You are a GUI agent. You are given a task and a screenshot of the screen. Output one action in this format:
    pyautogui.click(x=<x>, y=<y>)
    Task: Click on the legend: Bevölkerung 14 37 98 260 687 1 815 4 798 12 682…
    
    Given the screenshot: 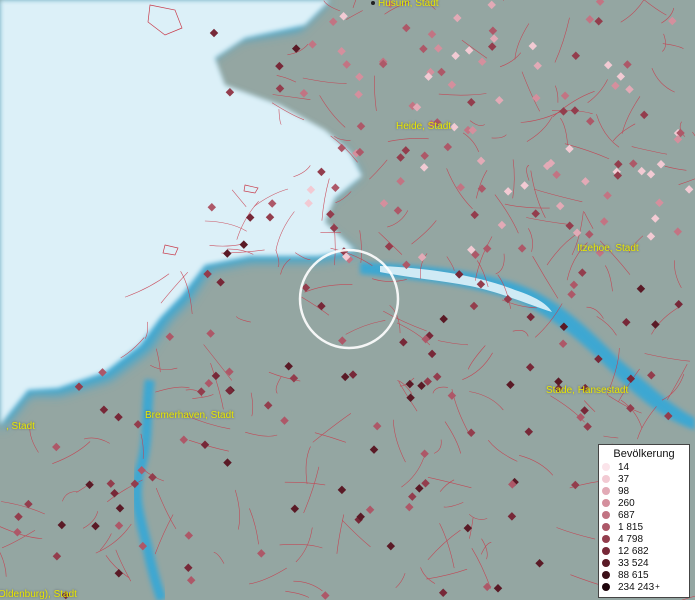 What is the action you would take?
    pyautogui.click(x=644, y=521)
    